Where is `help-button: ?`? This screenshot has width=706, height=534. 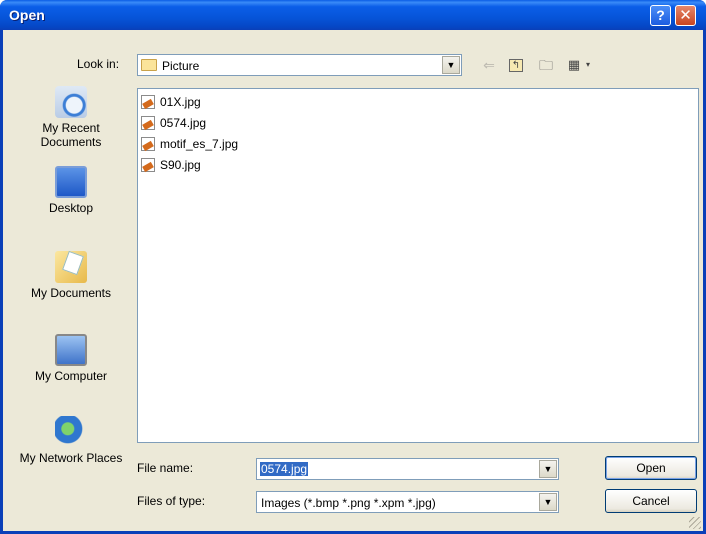 help-button: ? is located at coordinates (660, 15).